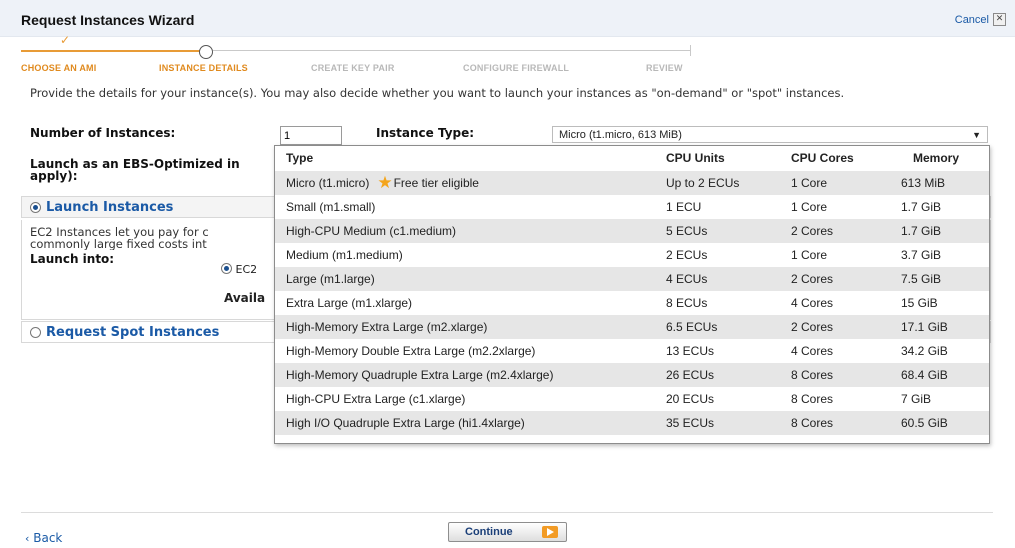  What do you see at coordinates (936, 158) in the screenshot?
I see `header-memory: Memory` at bounding box center [936, 158].